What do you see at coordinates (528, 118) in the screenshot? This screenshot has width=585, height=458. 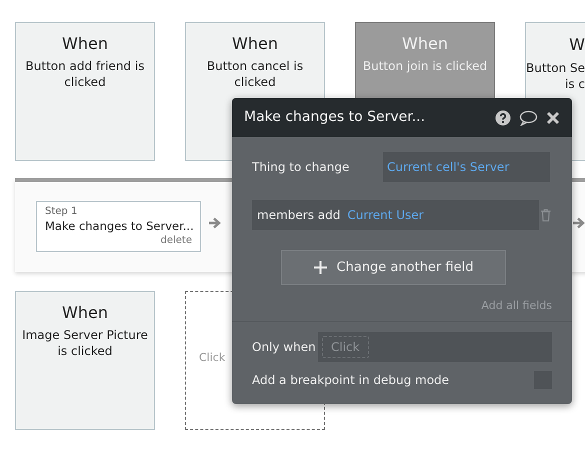 I see `chat-bubble-icon` at bounding box center [528, 118].